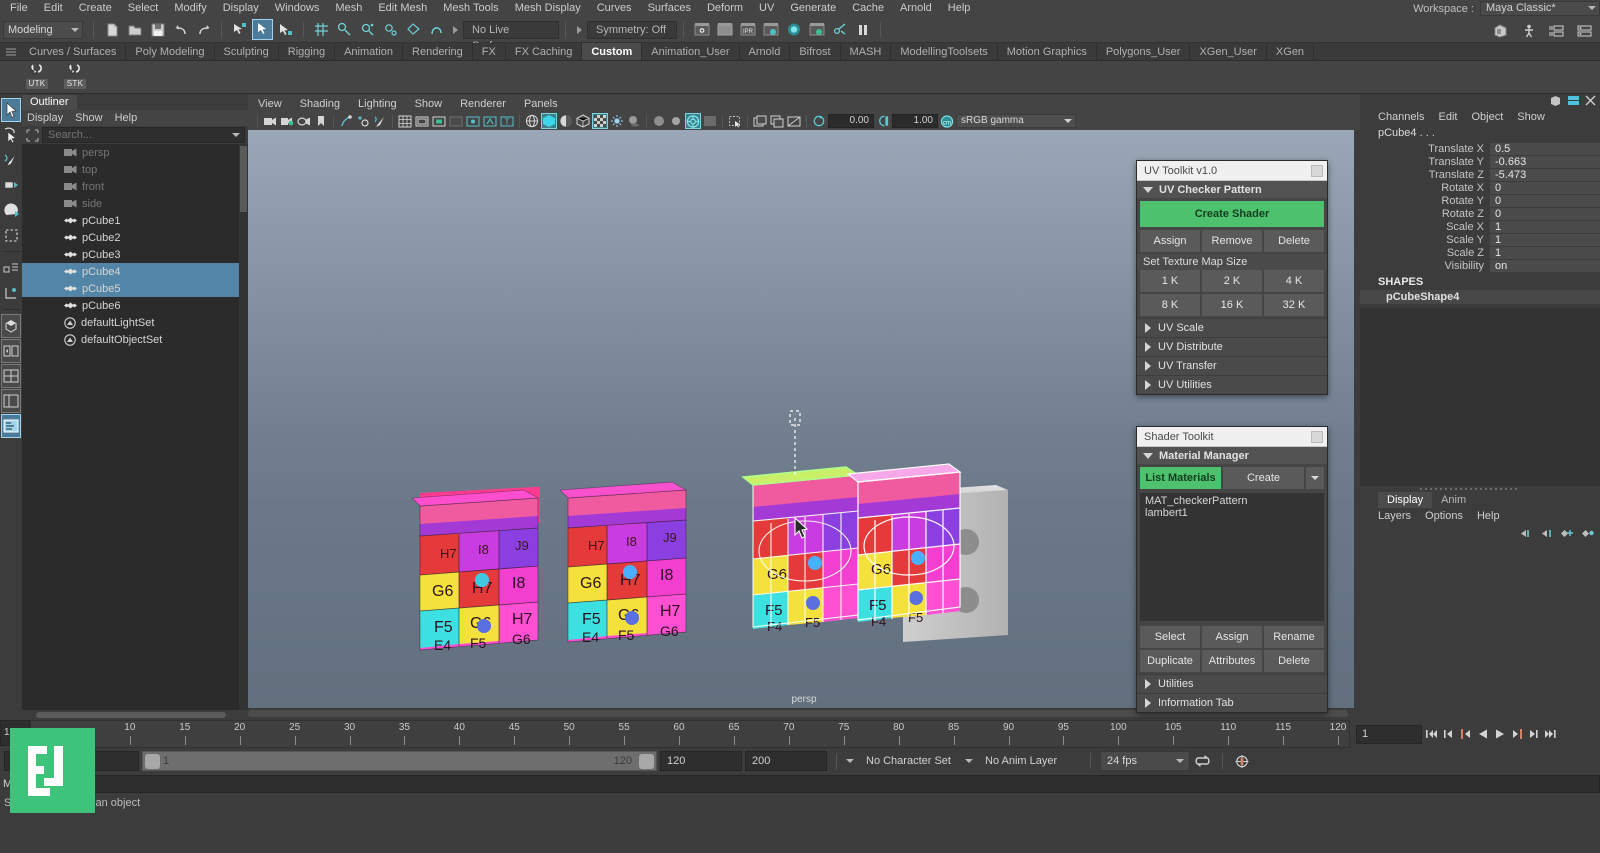 This screenshot has width=1600, height=853. What do you see at coordinates (839, 29) in the screenshot?
I see `render-setup-icon` at bounding box center [839, 29].